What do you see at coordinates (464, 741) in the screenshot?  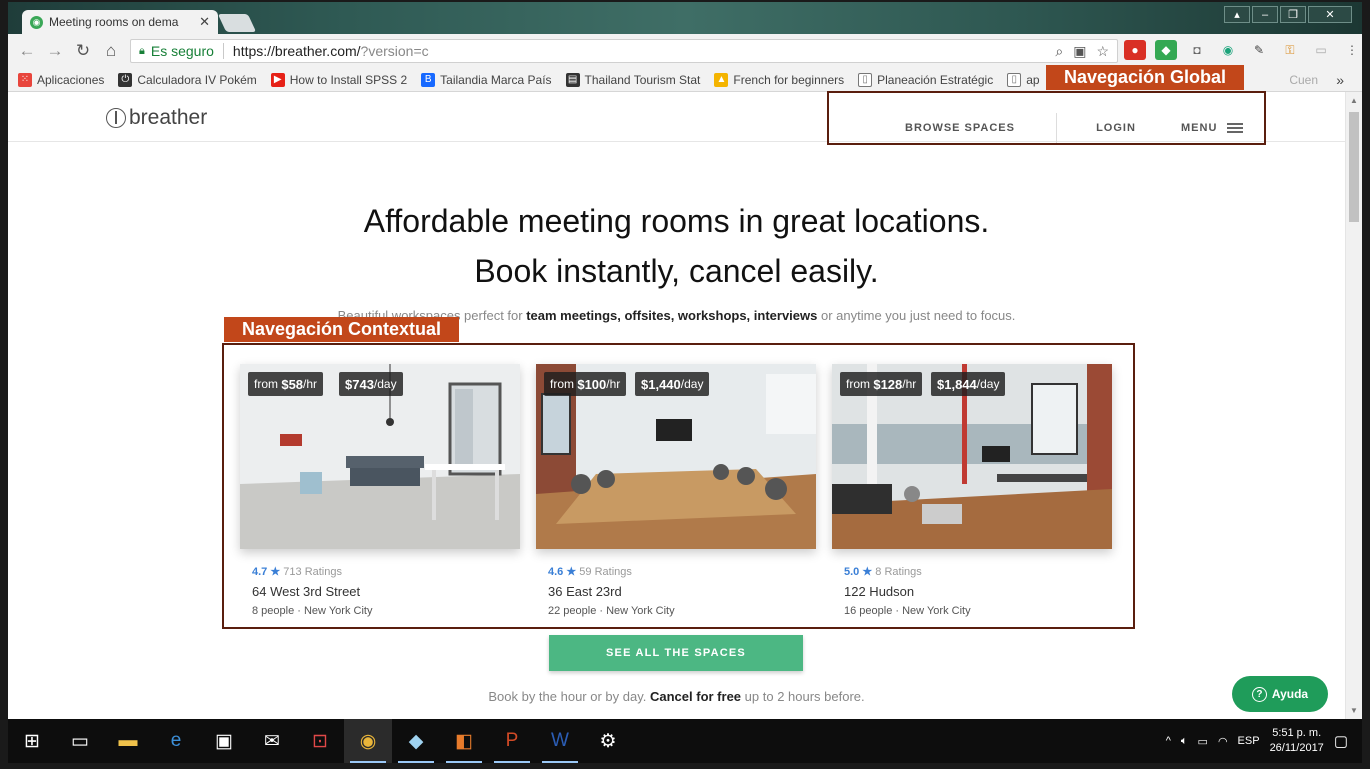 I see `sublime-icon: ◧` at bounding box center [464, 741].